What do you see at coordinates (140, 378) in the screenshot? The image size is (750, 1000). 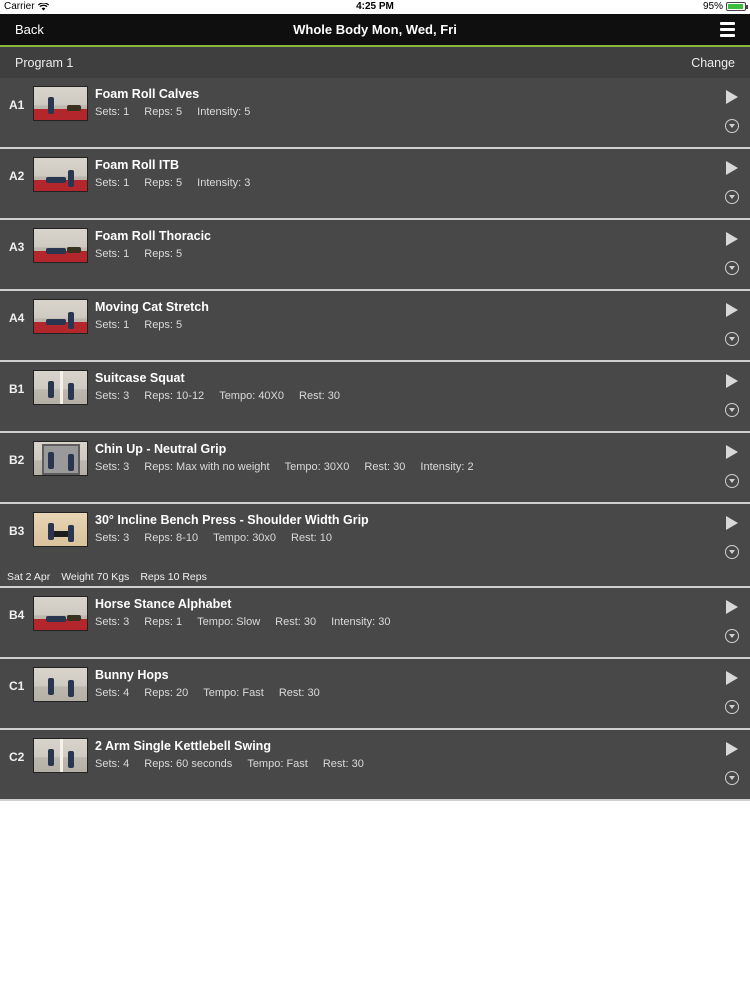 I see `exercise-title: Suitcase Squat` at bounding box center [140, 378].